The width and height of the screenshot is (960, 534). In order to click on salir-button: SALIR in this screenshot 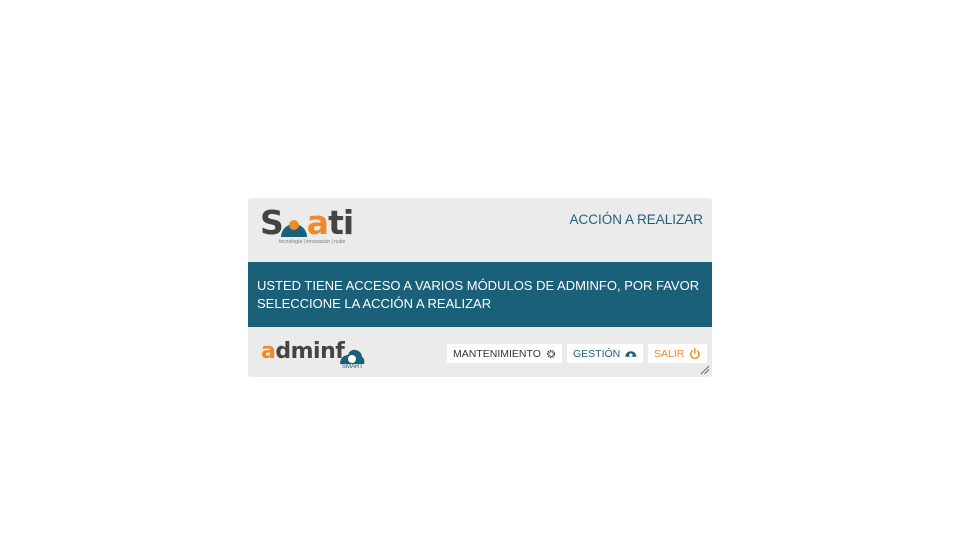, I will do `click(677, 353)`.